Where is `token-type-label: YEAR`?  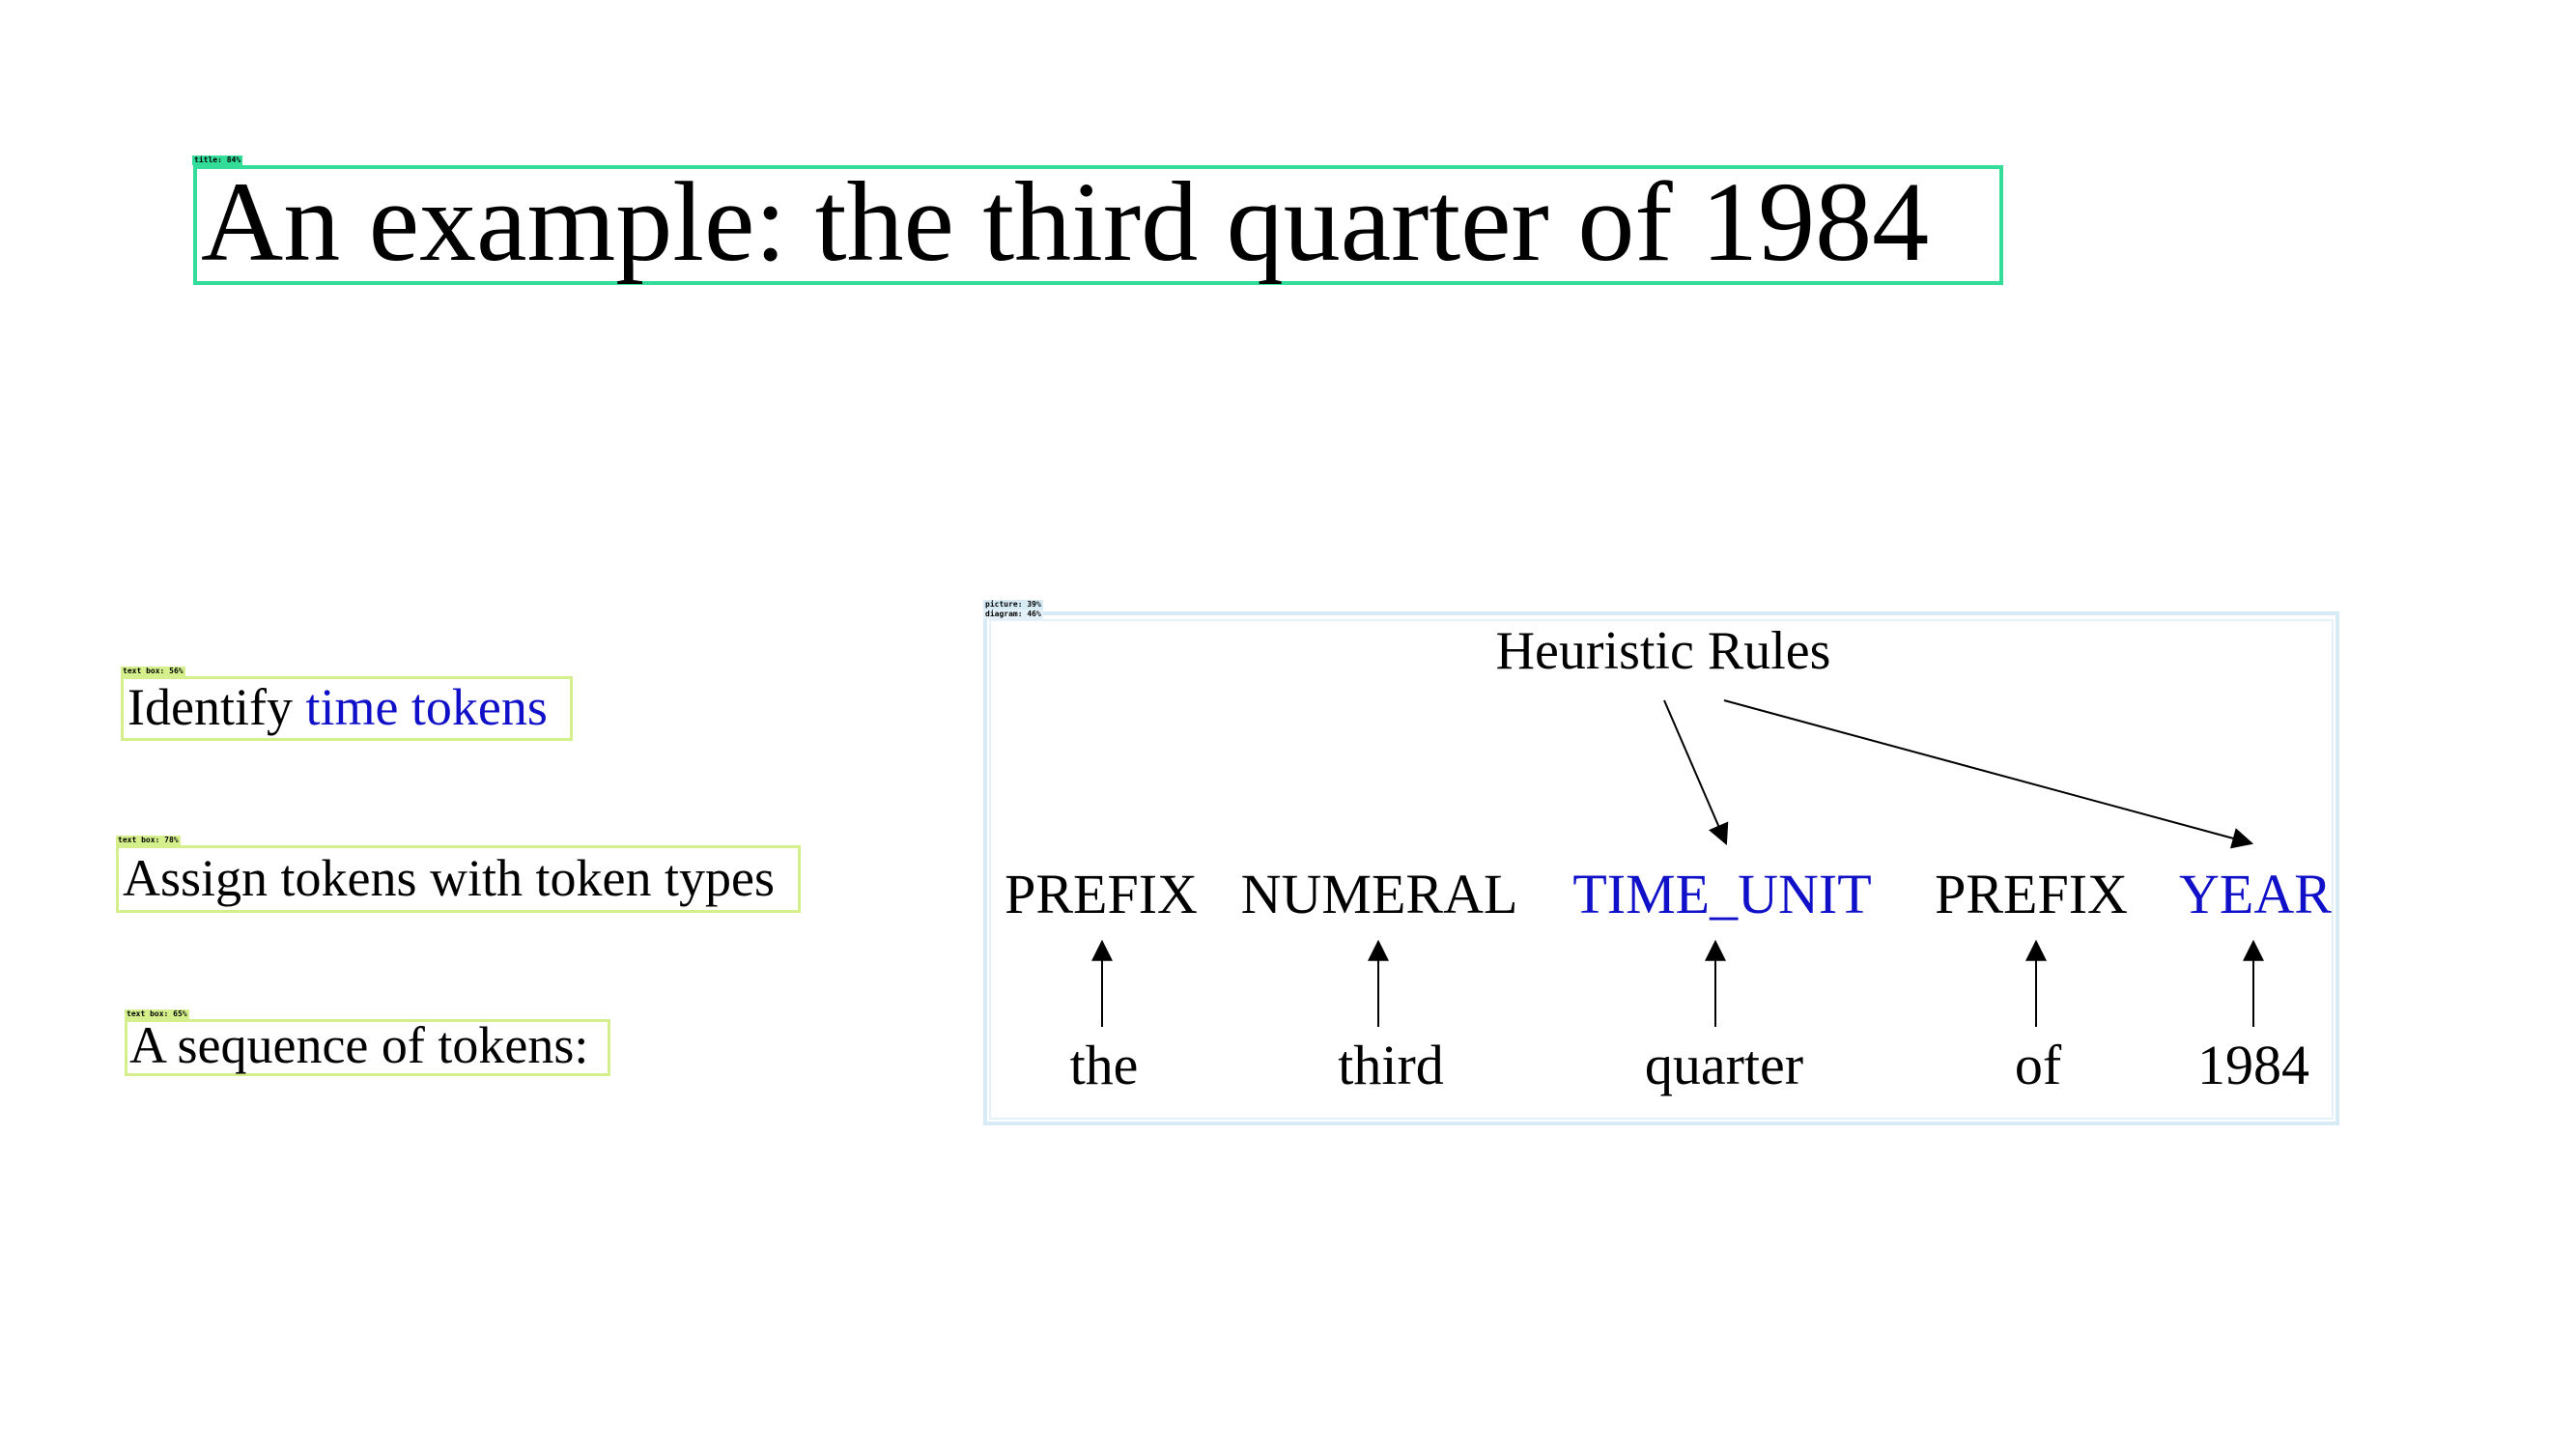
token-type-label: YEAR is located at coordinates (2255, 894).